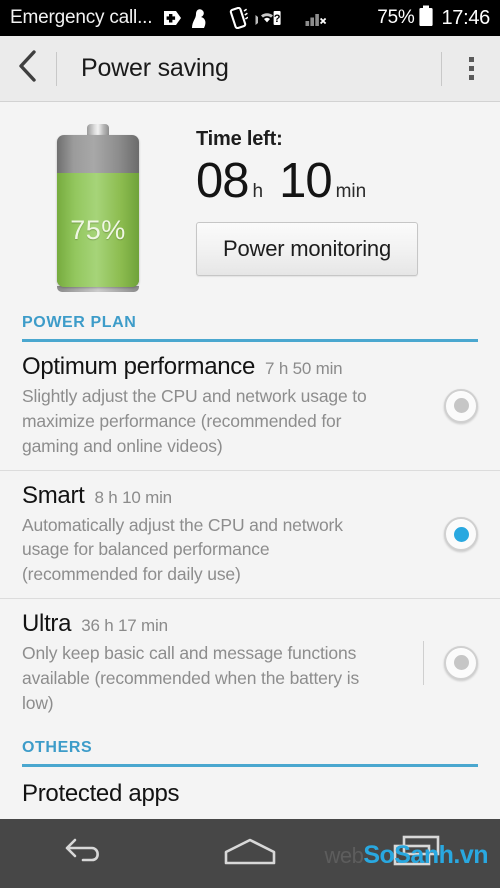  Describe the element at coordinates (268, 18) in the screenshot. I see `wifi-question-icon: ?` at that location.